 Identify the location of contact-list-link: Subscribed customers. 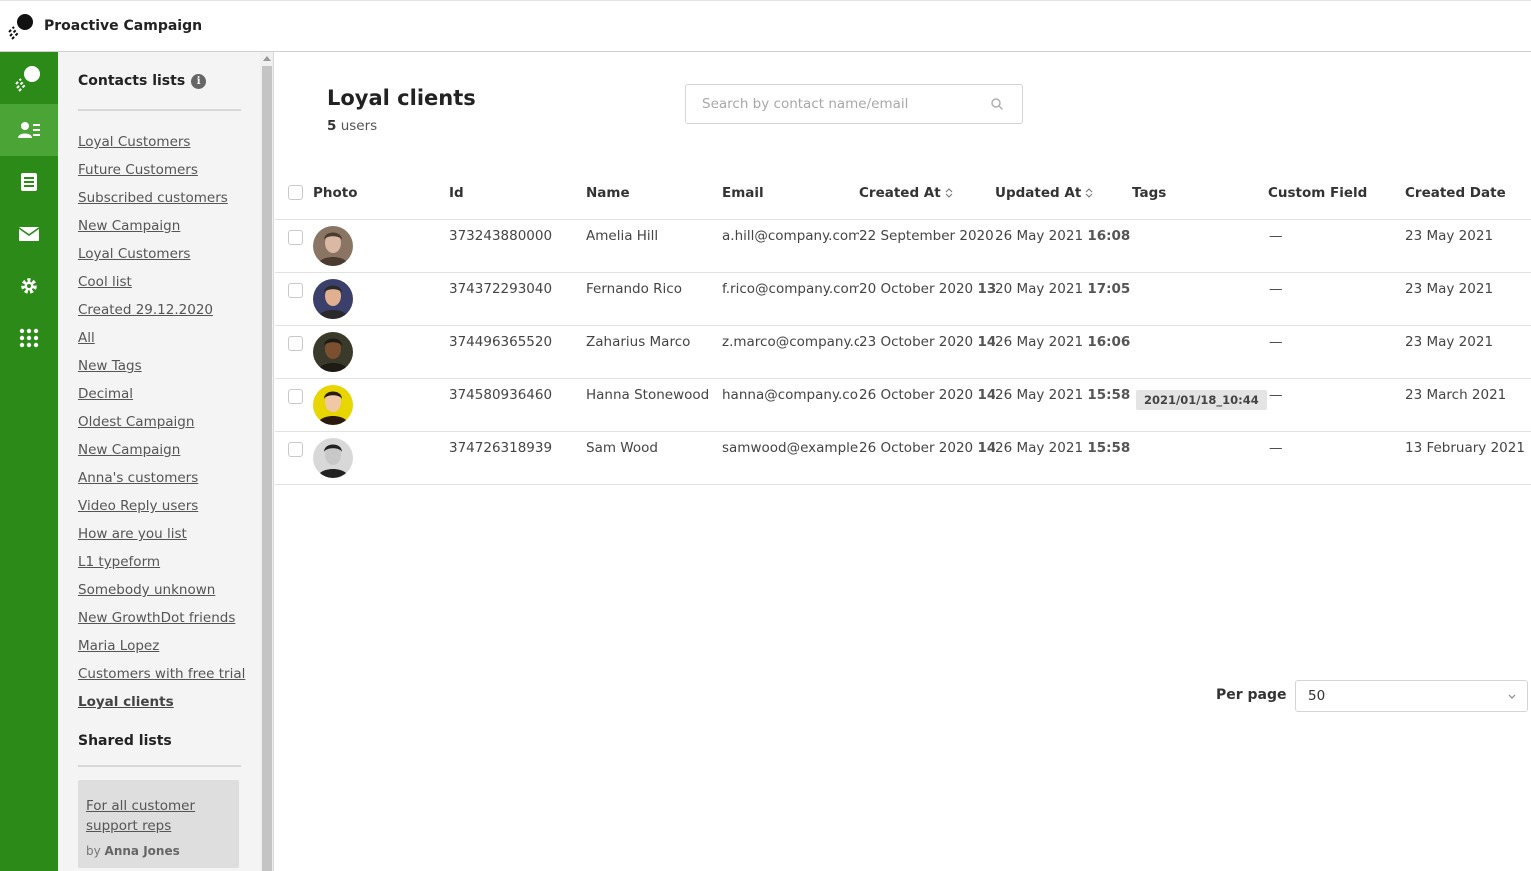
(153, 198).